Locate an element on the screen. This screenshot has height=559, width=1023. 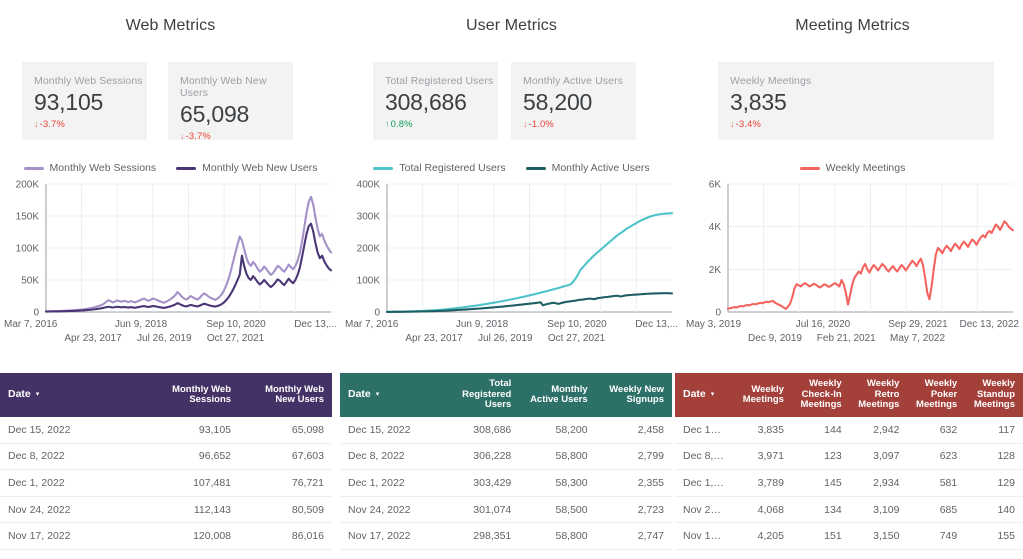
legend-item-monthly-active-users: Monthly Active Users is located at coordinates (587, 168).